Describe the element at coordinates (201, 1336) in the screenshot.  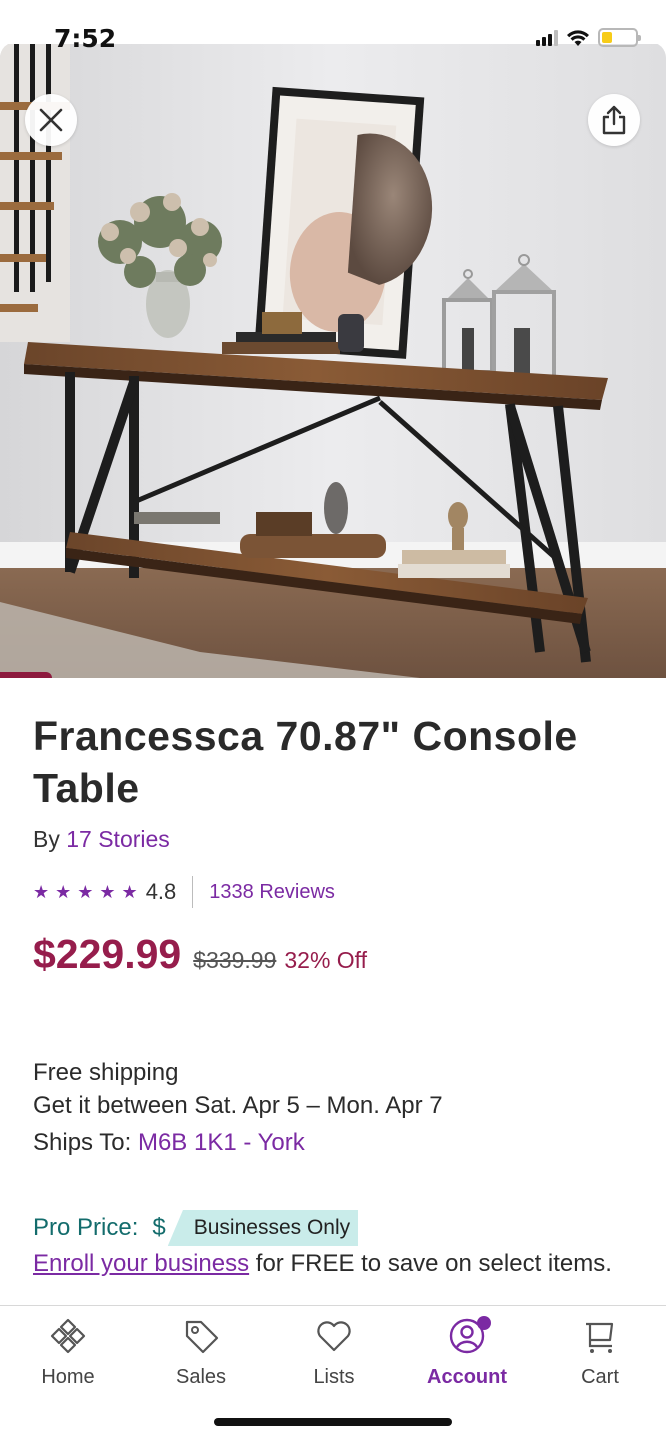
I see `tag-icon` at that location.